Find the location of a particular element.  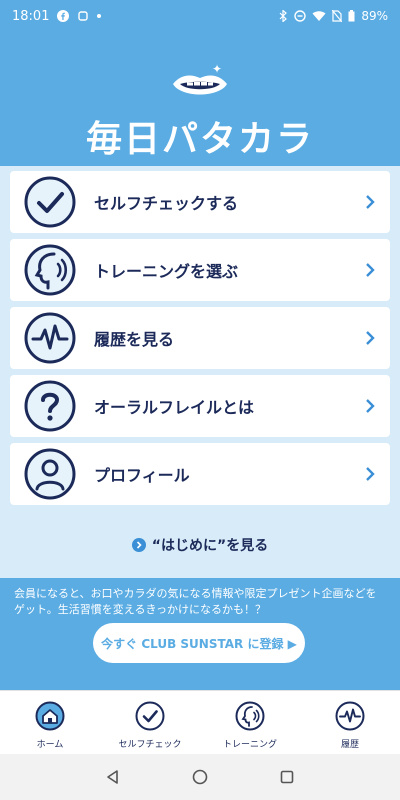

question-icon is located at coordinates (50, 406).